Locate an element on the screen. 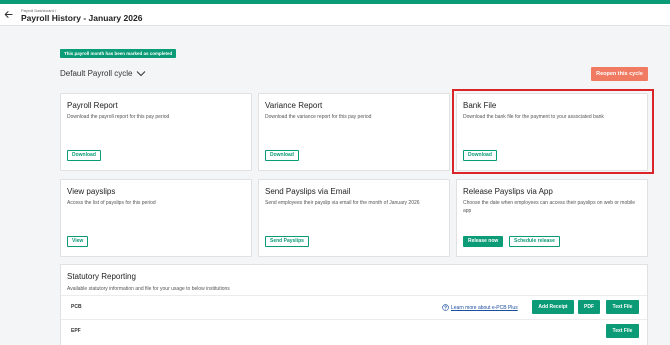 The width and height of the screenshot is (670, 345). statutory-reporting-title: Statutory Reporting is located at coordinates (101, 276).